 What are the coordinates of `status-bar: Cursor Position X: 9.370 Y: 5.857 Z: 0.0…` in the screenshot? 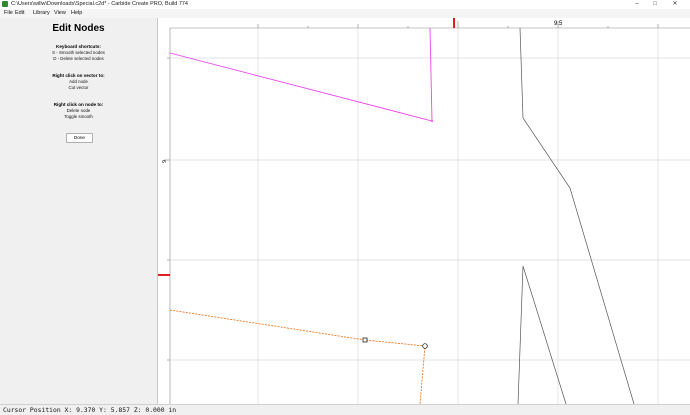 It's located at (345, 409).